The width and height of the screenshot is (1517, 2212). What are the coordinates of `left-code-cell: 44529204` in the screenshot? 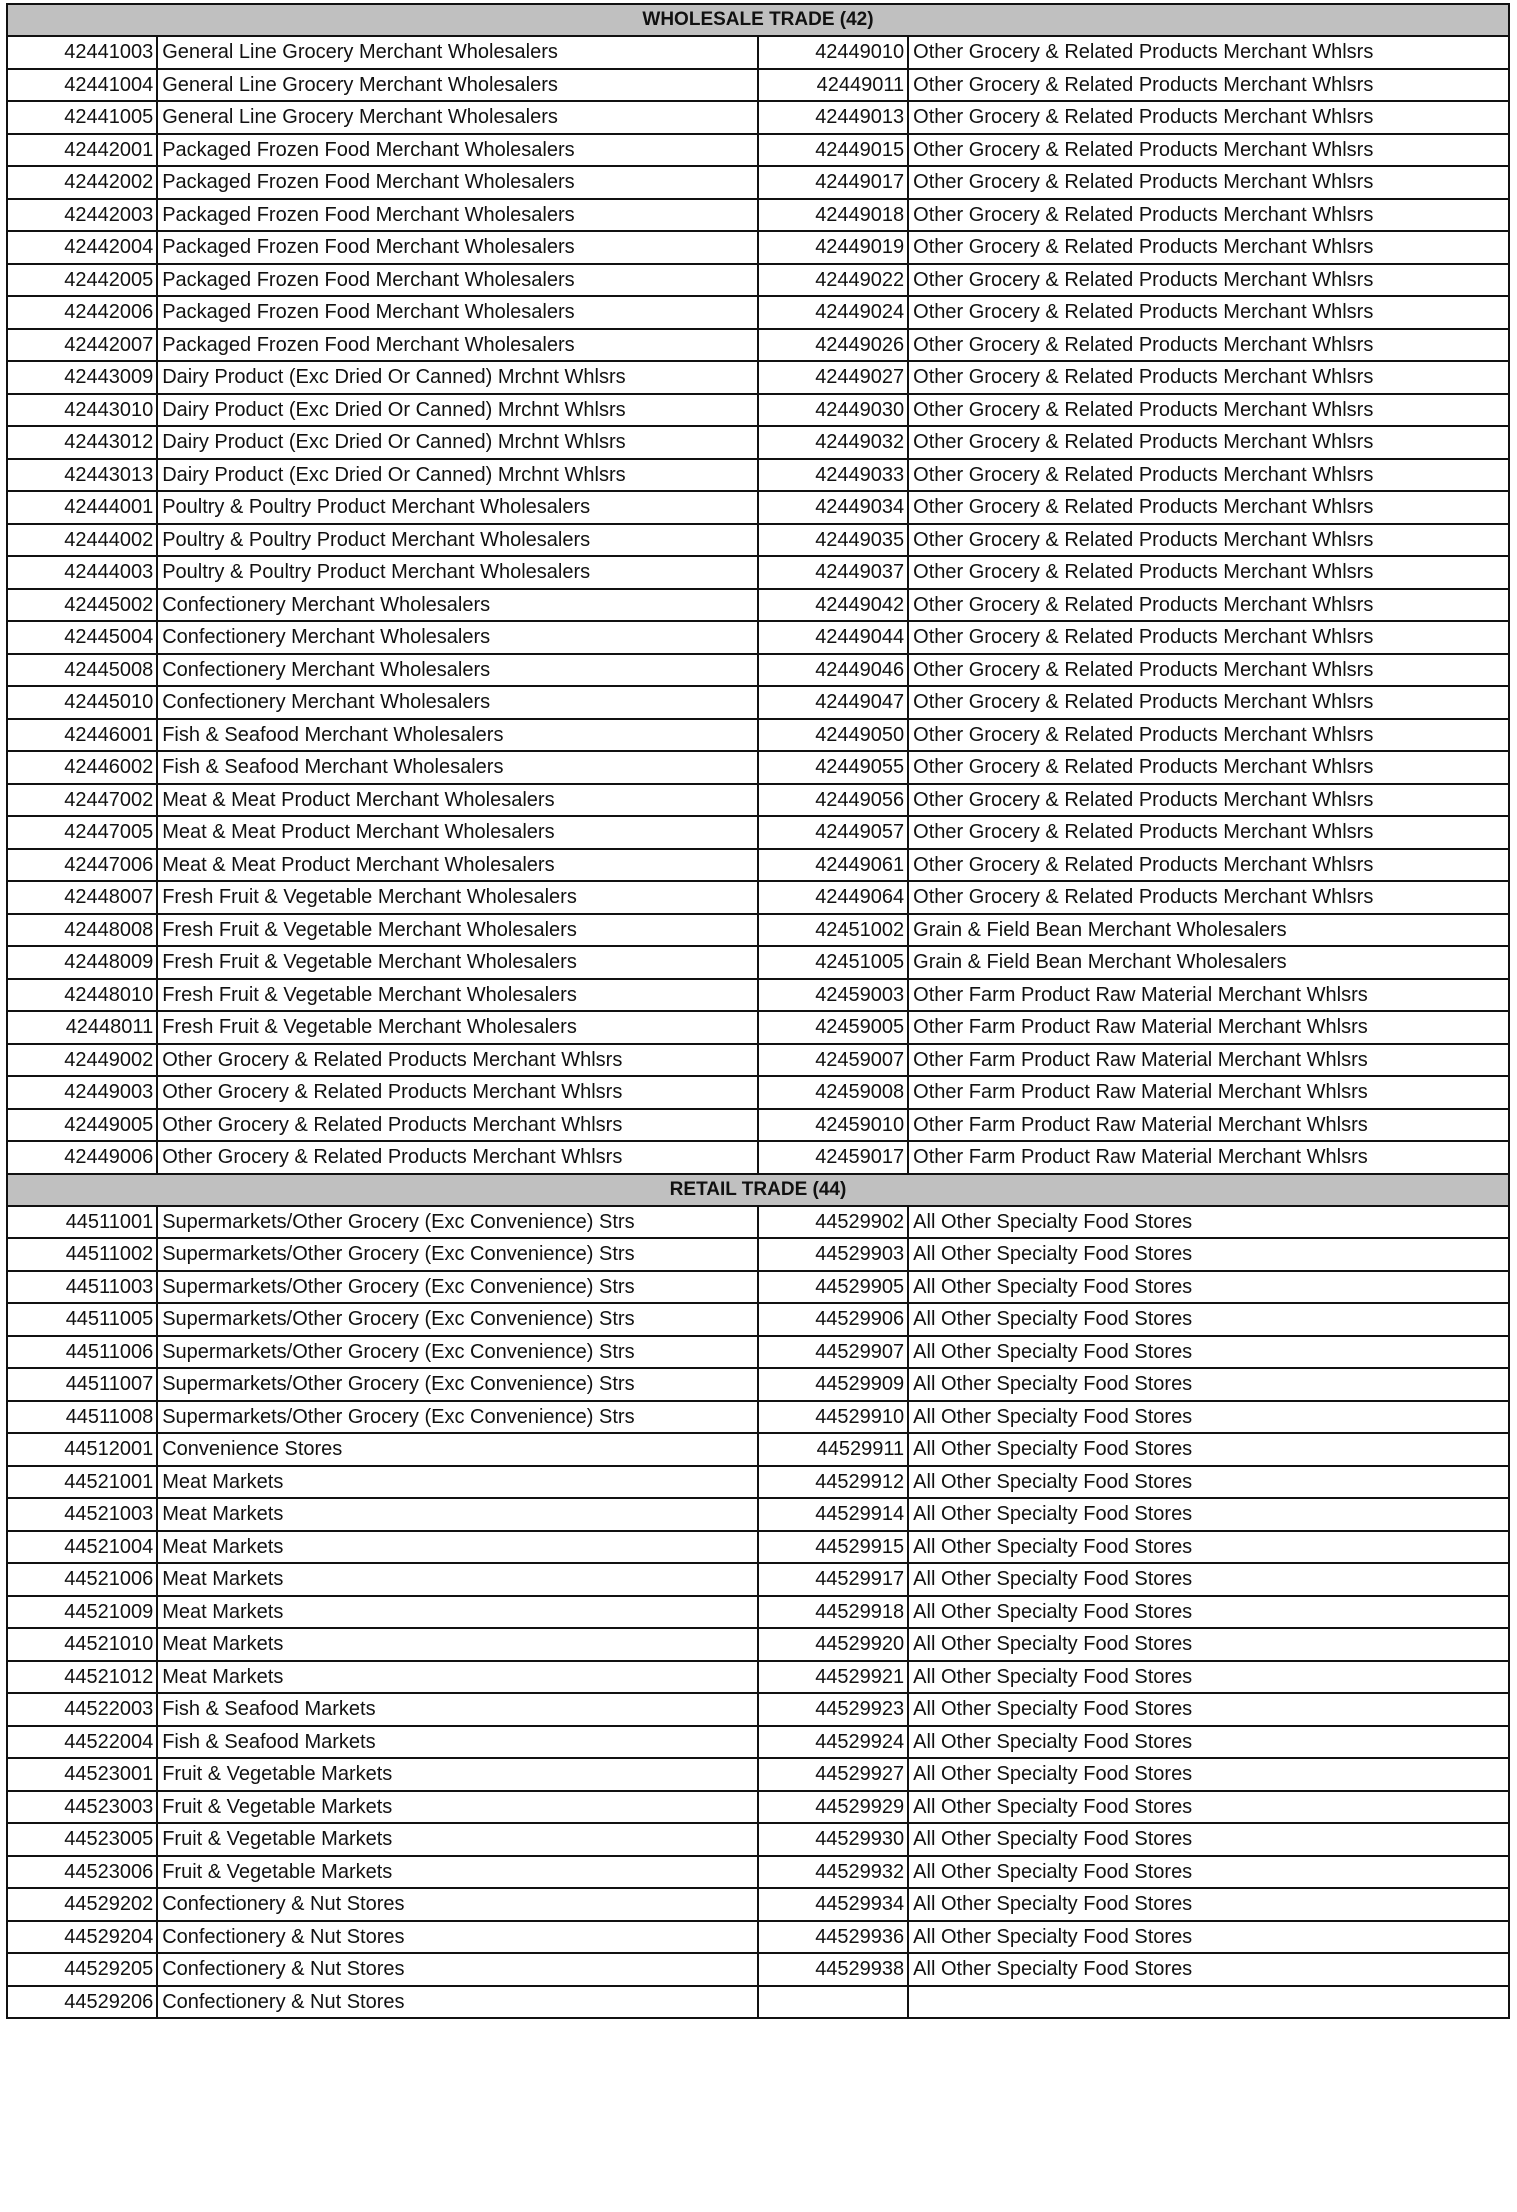 It's located at (82, 1936).